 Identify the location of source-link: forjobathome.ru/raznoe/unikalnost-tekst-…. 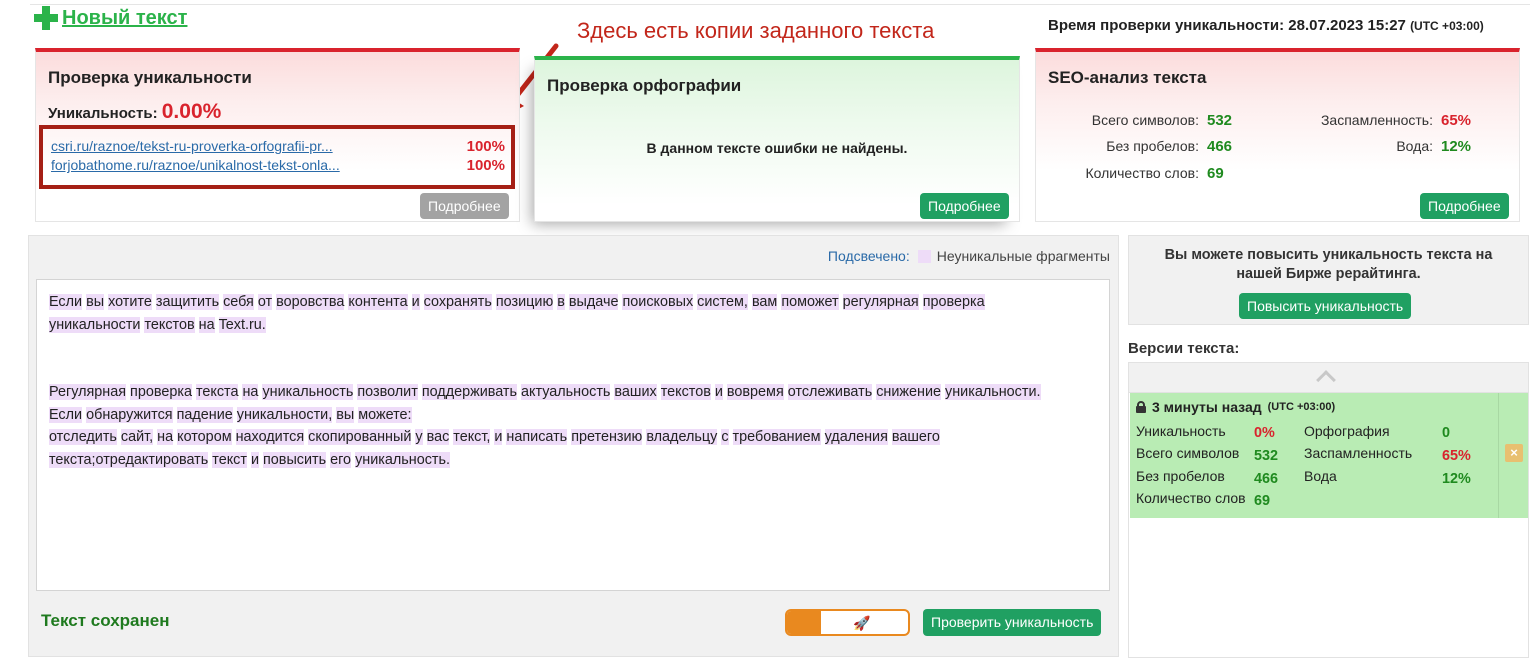
(195, 165).